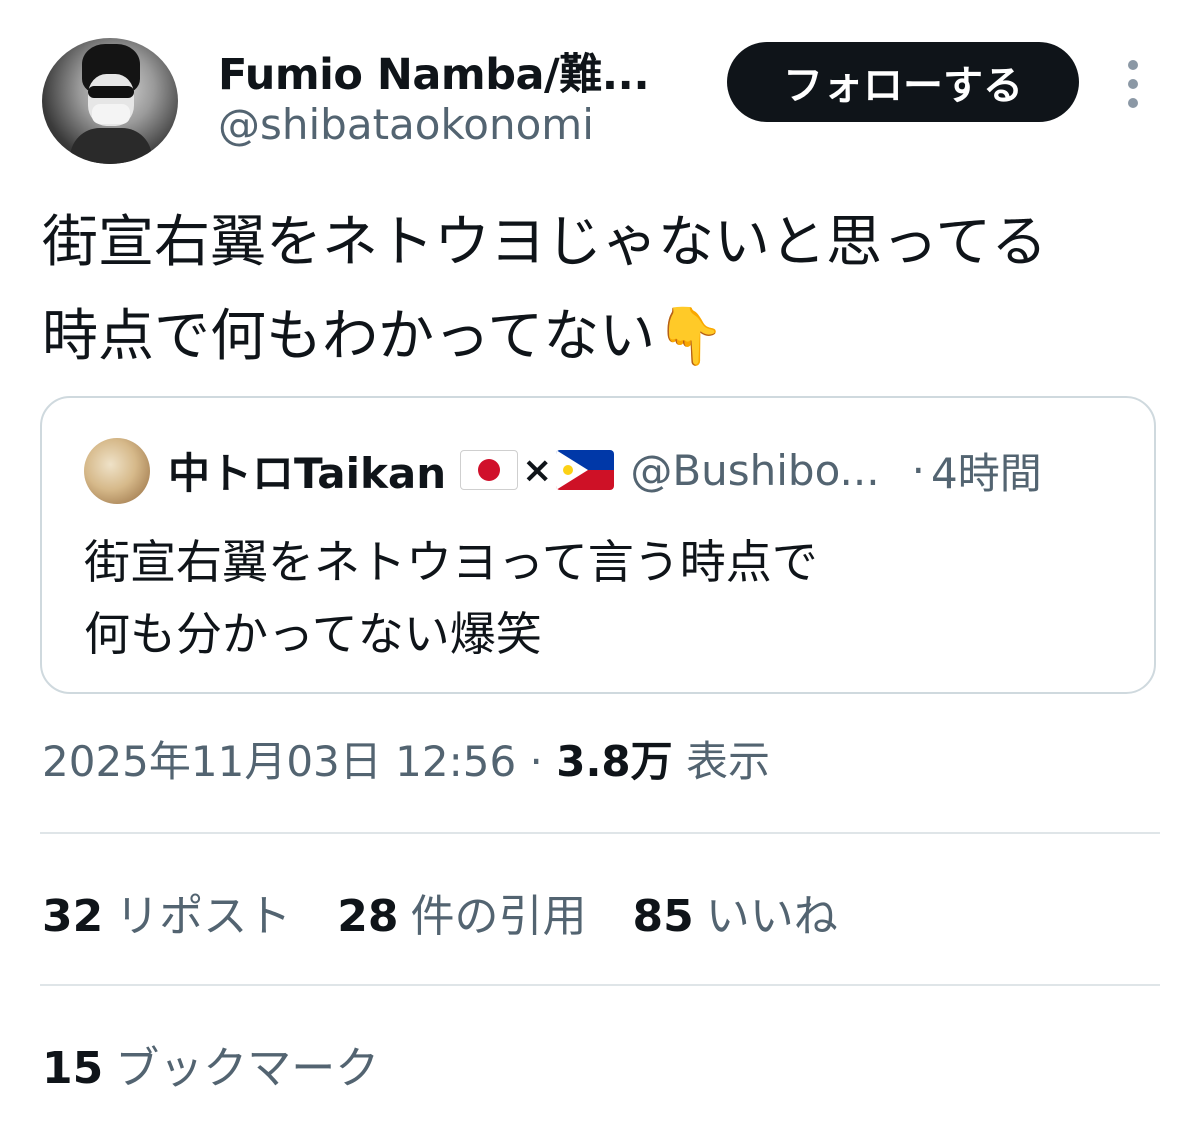 This screenshot has height=1133, width=1200. I want to click on quoted-text-line: 何も分かってない爆笑, so click(313, 634).